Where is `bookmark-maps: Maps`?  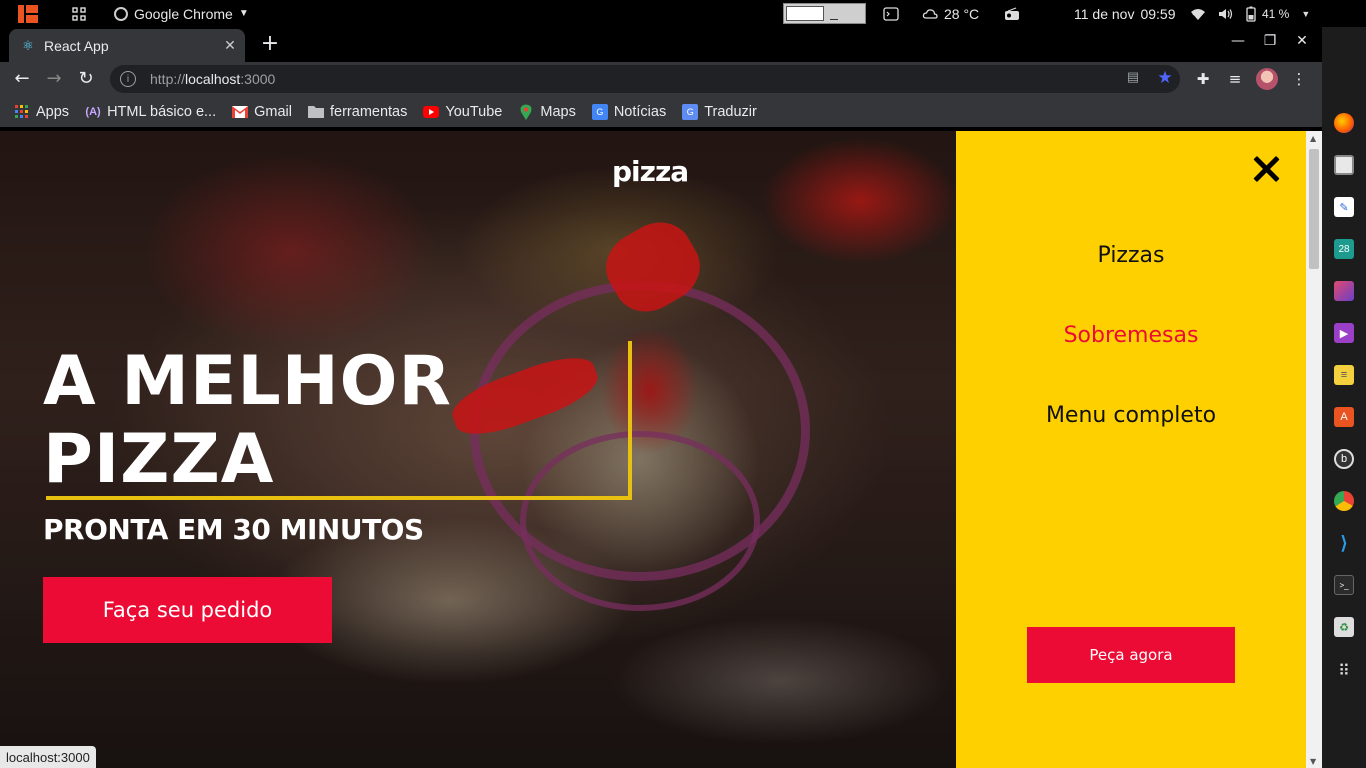 bookmark-maps: Maps is located at coordinates (547, 111).